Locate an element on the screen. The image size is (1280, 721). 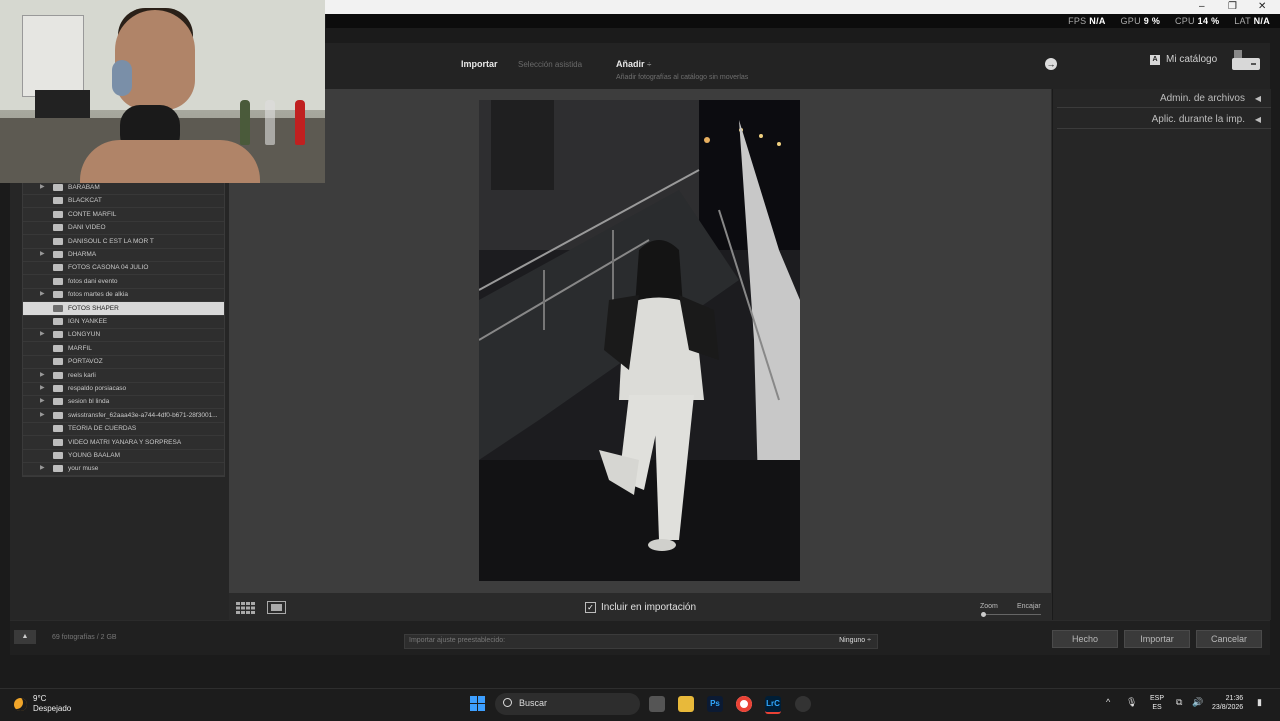
close-button: ✕ is located at coordinates (1262, 7).